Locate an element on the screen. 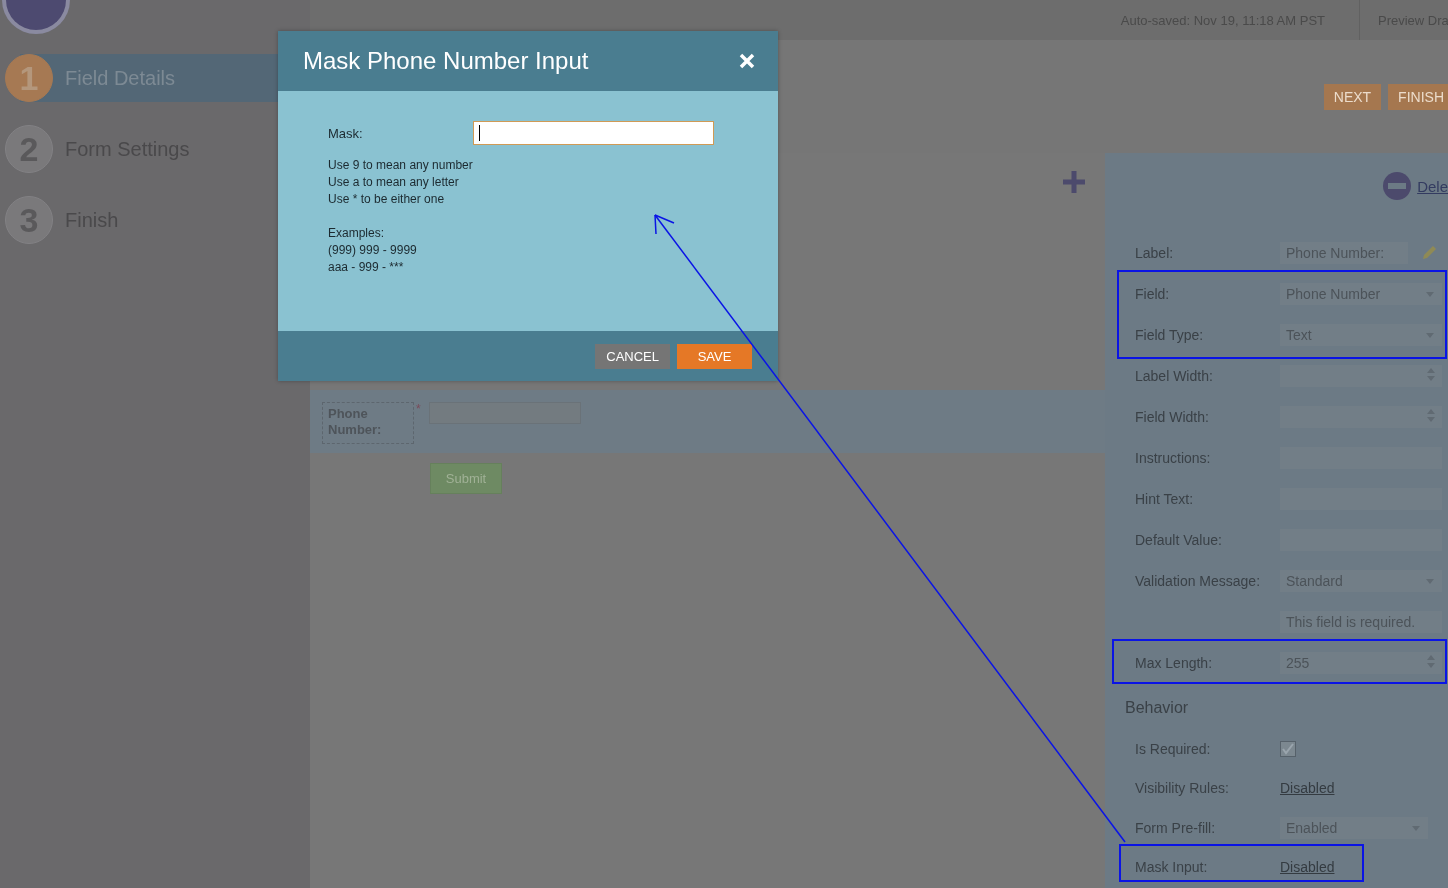  help-text: Use a to mean any letter is located at coordinates (394, 182).